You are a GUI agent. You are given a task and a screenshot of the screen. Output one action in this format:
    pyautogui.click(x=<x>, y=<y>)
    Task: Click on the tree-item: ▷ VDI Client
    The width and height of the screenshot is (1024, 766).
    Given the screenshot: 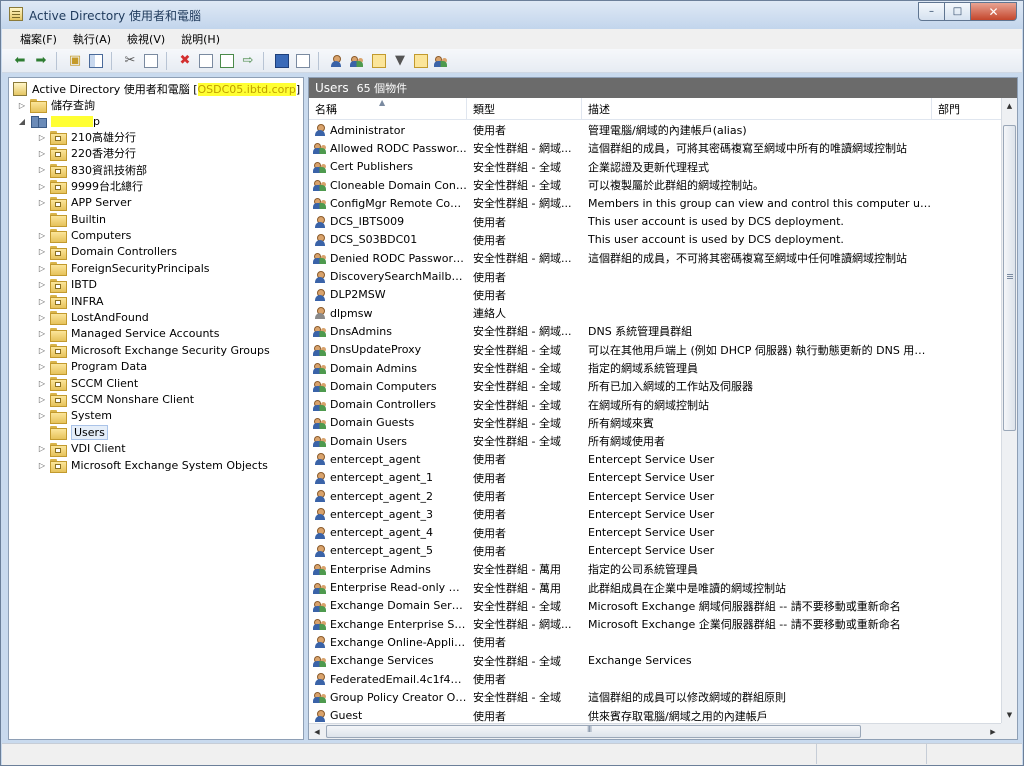 What is the action you would take?
    pyautogui.click(x=81, y=449)
    